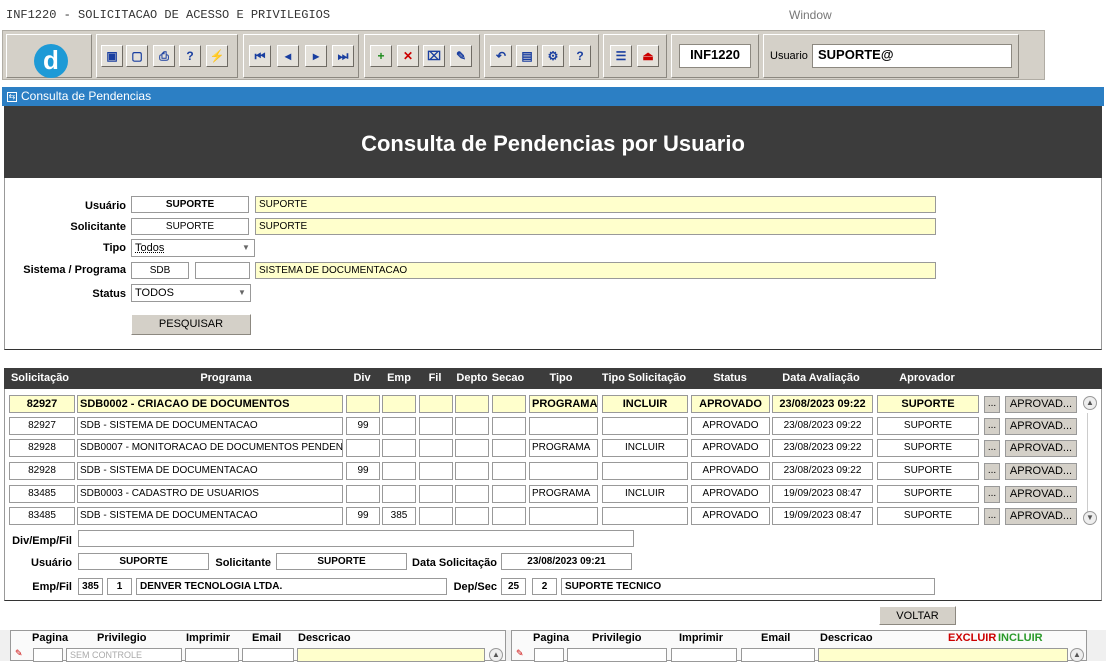 The height and width of the screenshot is (662, 1106). Describe the element at coordinates (112, 56) in the screenshot. I see `save-icon: ▣` at that location.